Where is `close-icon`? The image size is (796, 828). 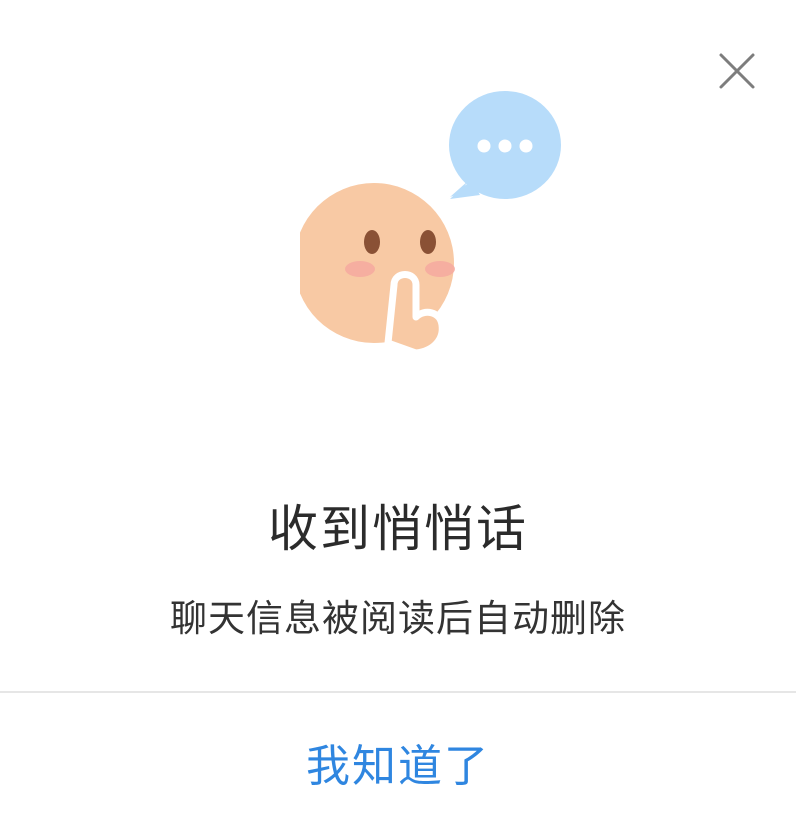
close-icon is located at coordinates (737, 71).